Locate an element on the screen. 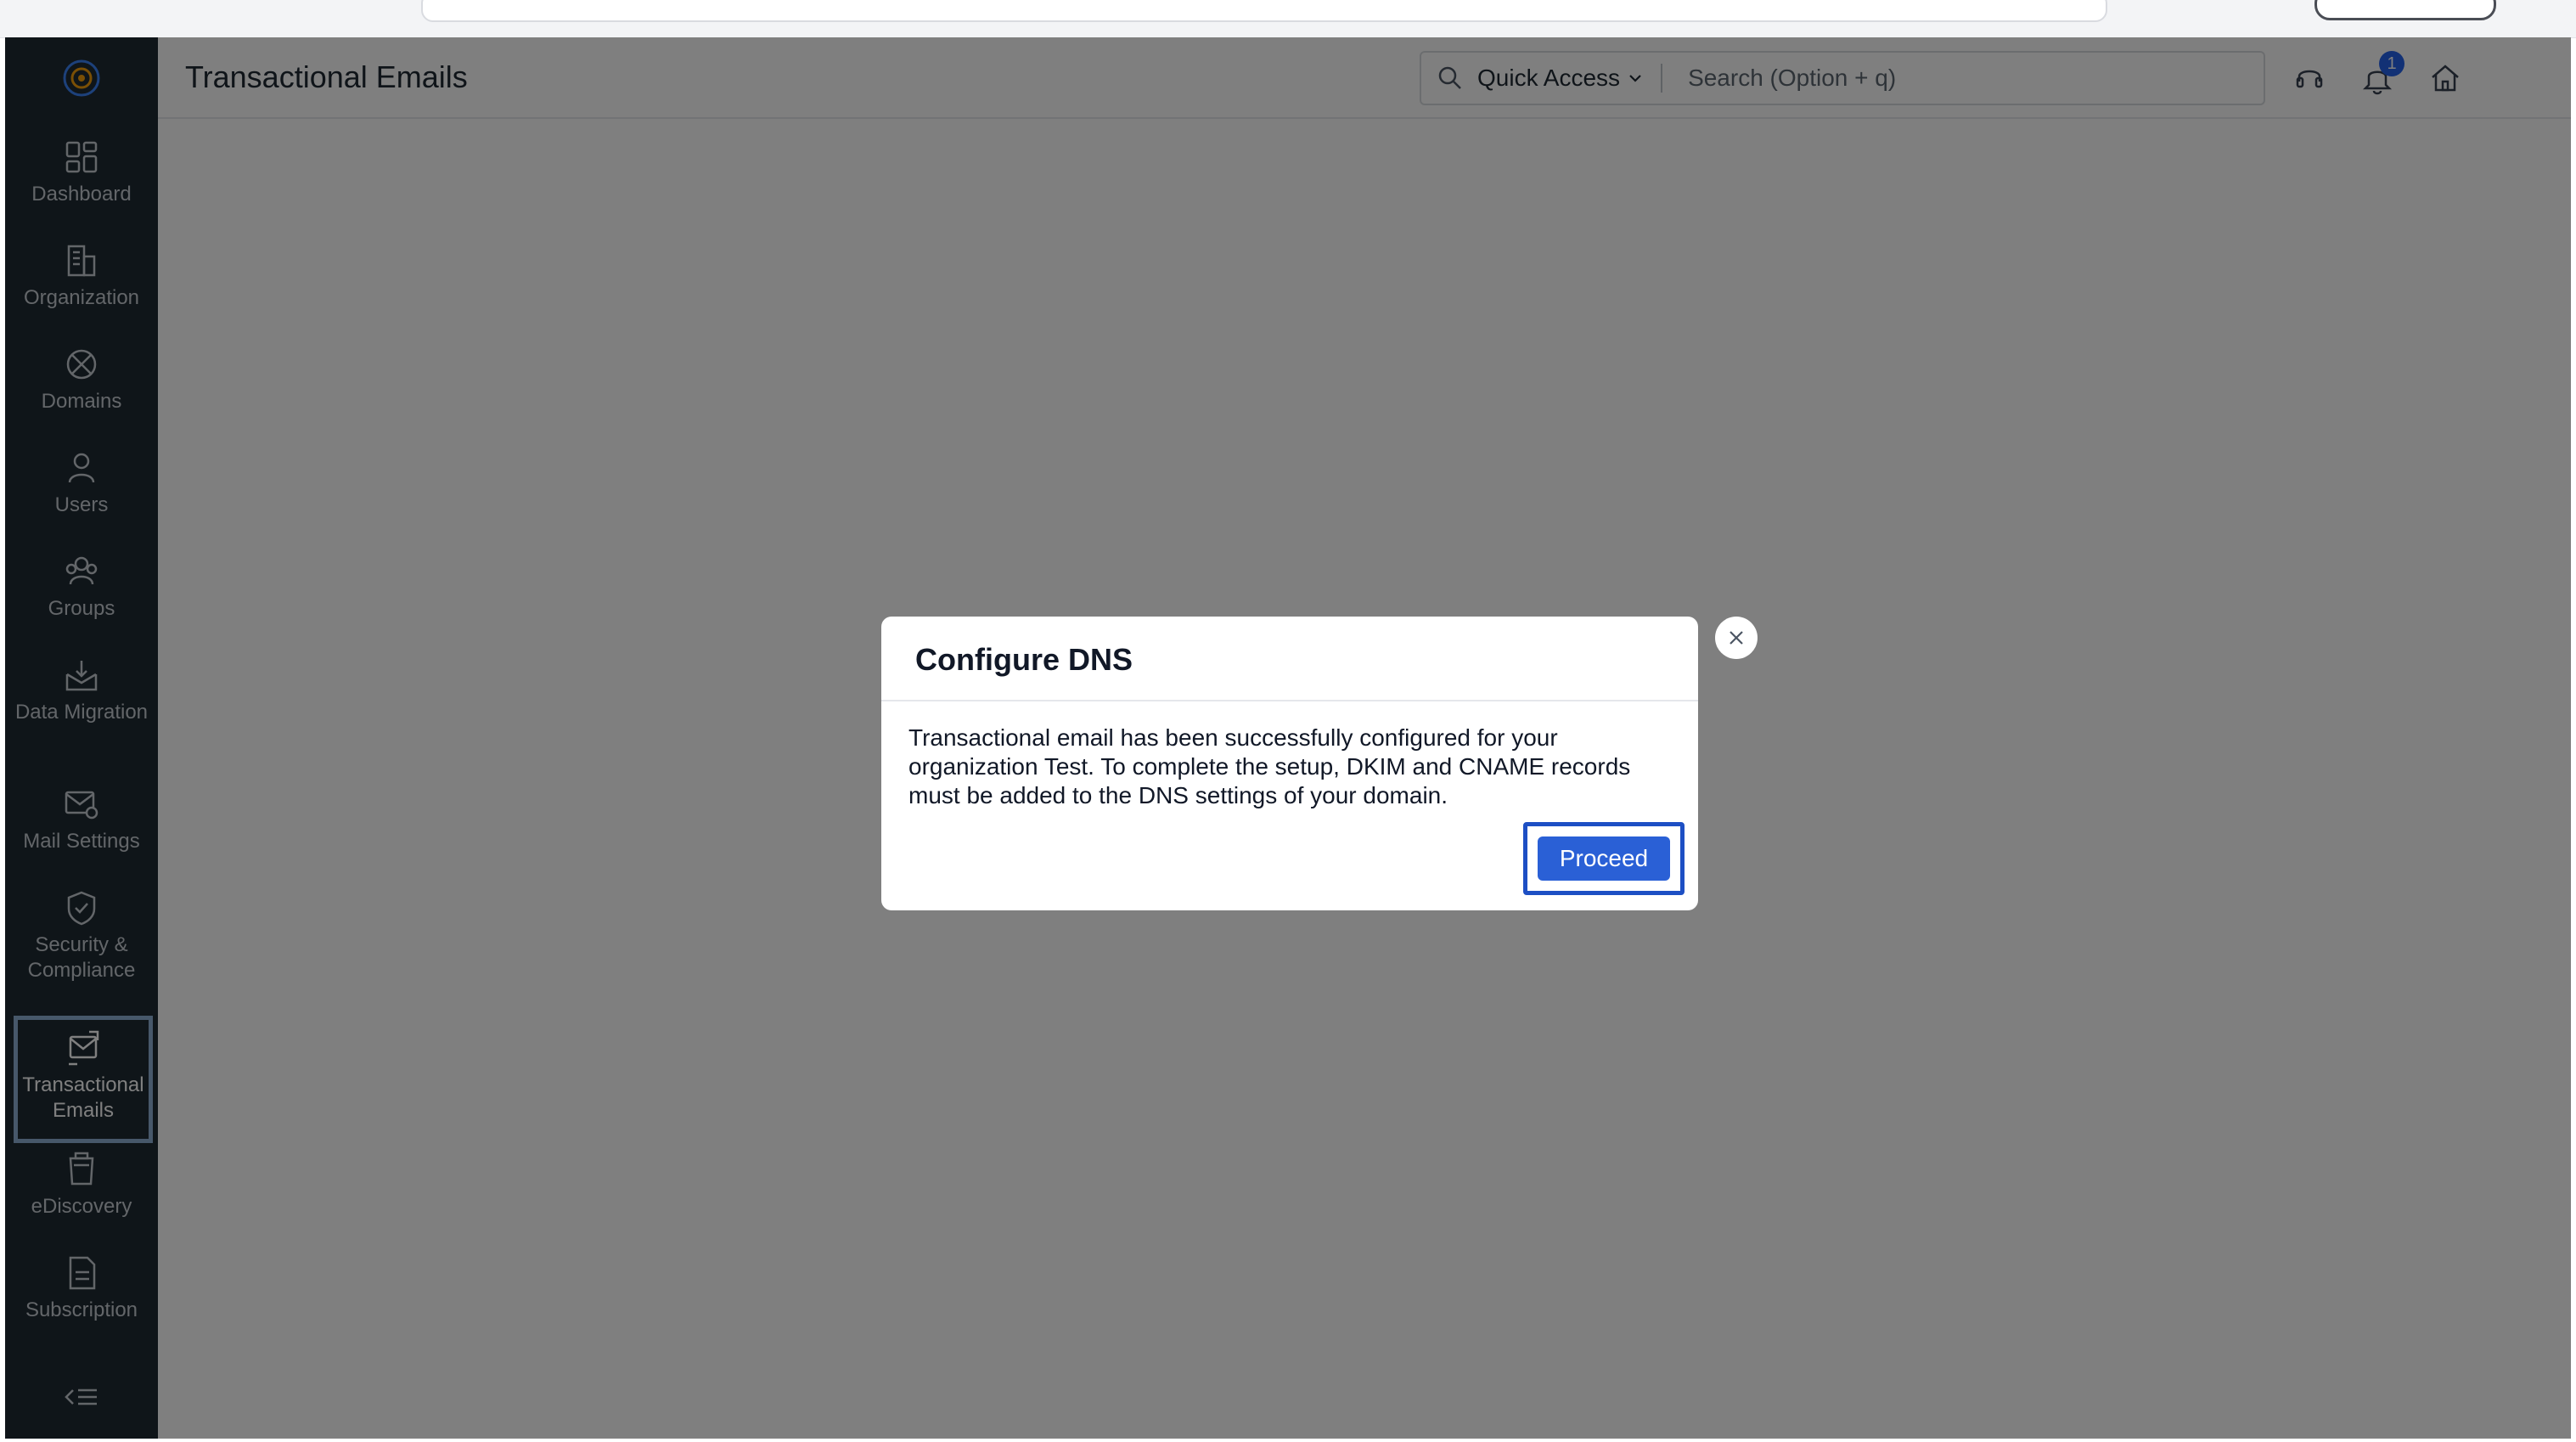 The image size is (2576, 1442). dialog-close-button is located at coordinates (1736, 638).